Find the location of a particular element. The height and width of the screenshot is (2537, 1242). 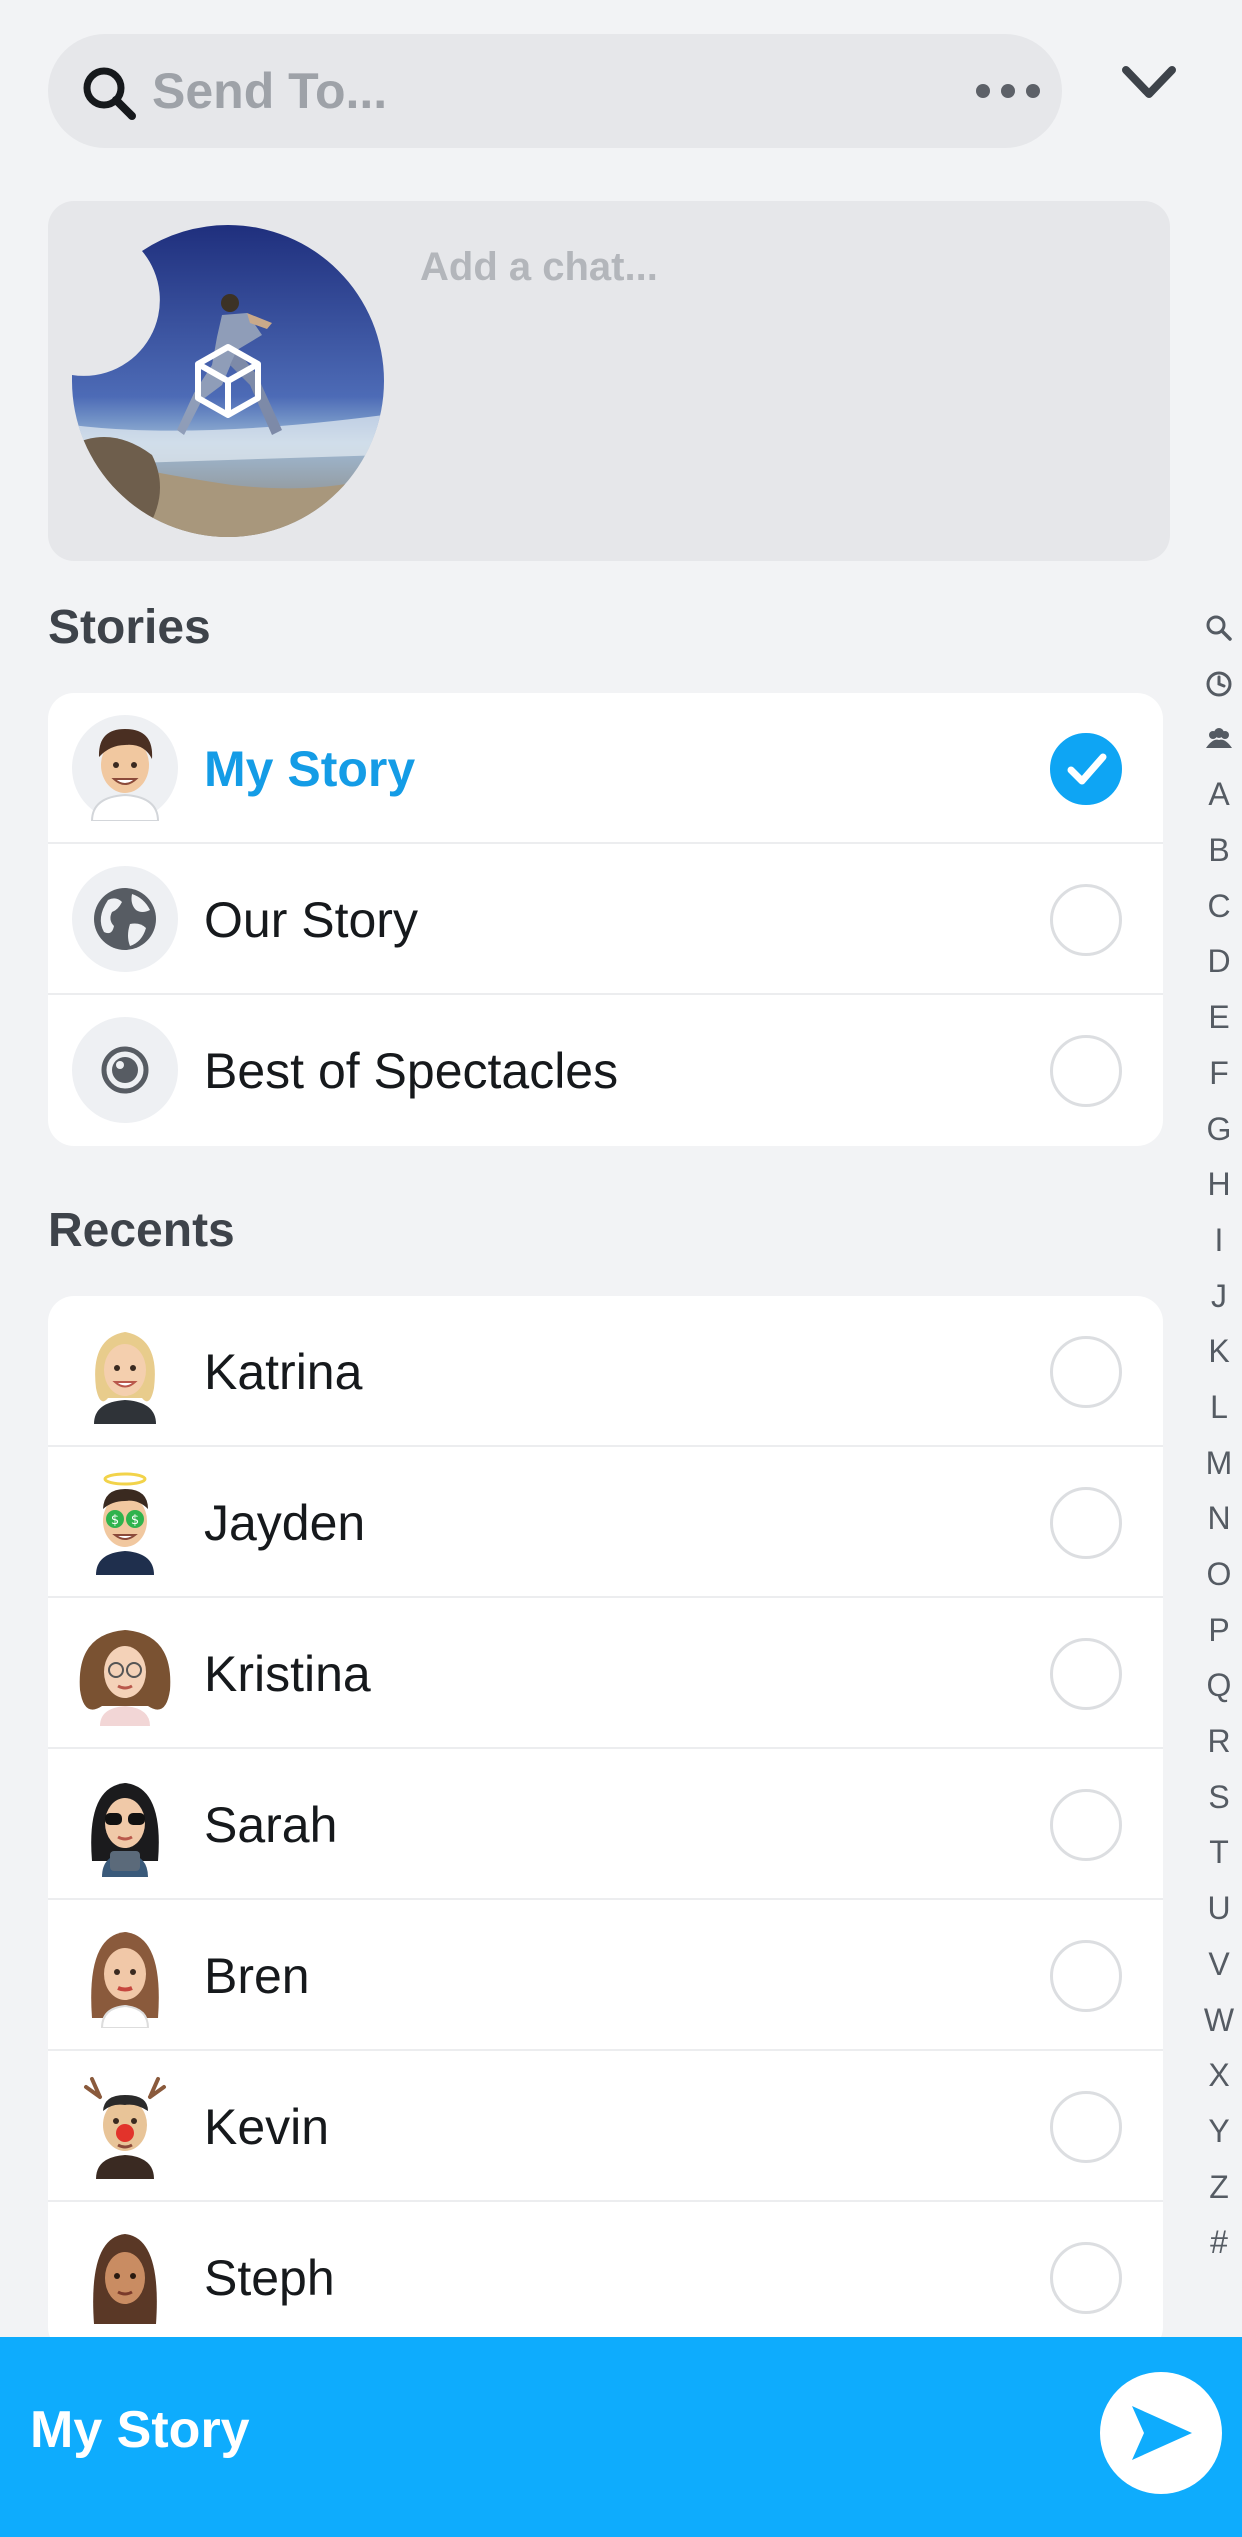

index-letter: # is located at coordinates (1219, 2243).